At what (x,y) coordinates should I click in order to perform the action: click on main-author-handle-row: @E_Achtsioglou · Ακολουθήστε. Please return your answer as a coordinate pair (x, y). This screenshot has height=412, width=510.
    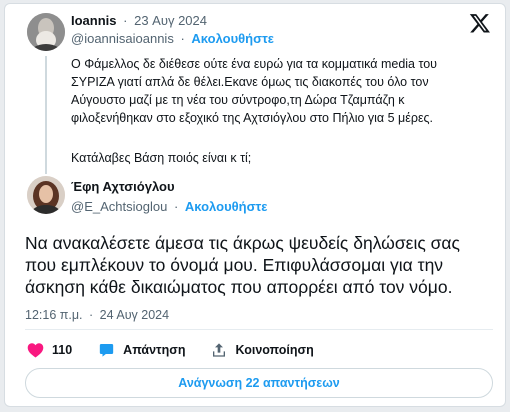
    Looking at the image, I should click on (169, 206).